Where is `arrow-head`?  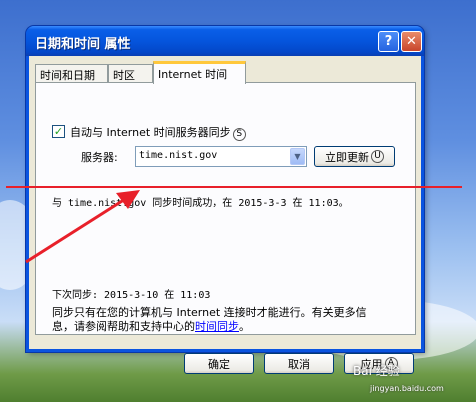 arrow-head is located at coordinates (128, 199).